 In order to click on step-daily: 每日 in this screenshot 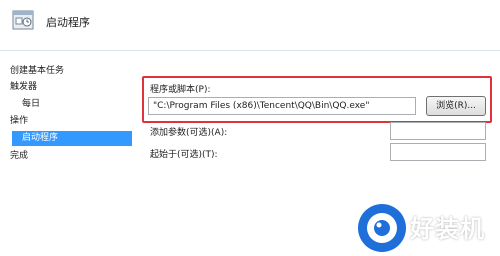, I will do `click(31, 104)`.